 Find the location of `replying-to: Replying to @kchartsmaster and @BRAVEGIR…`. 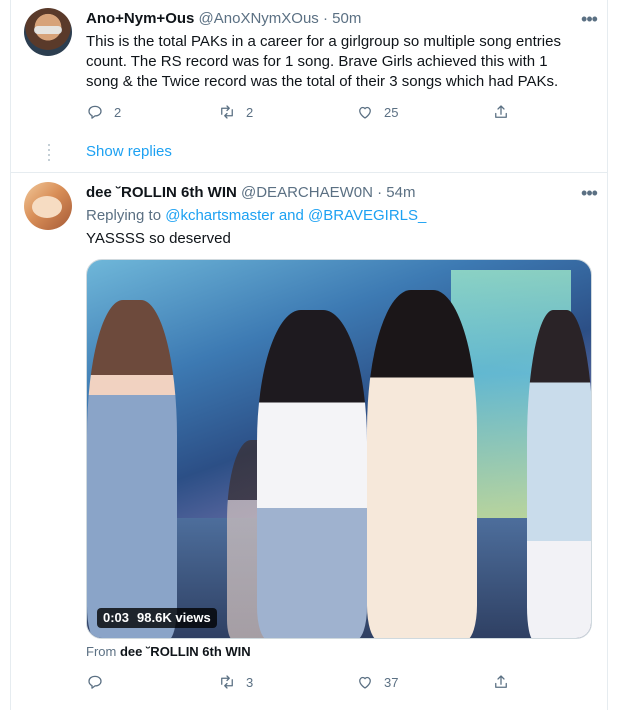

replying-to: Replying to @kchartsmaster and @BRAVEGIR… is located at coordinates (256, 215).